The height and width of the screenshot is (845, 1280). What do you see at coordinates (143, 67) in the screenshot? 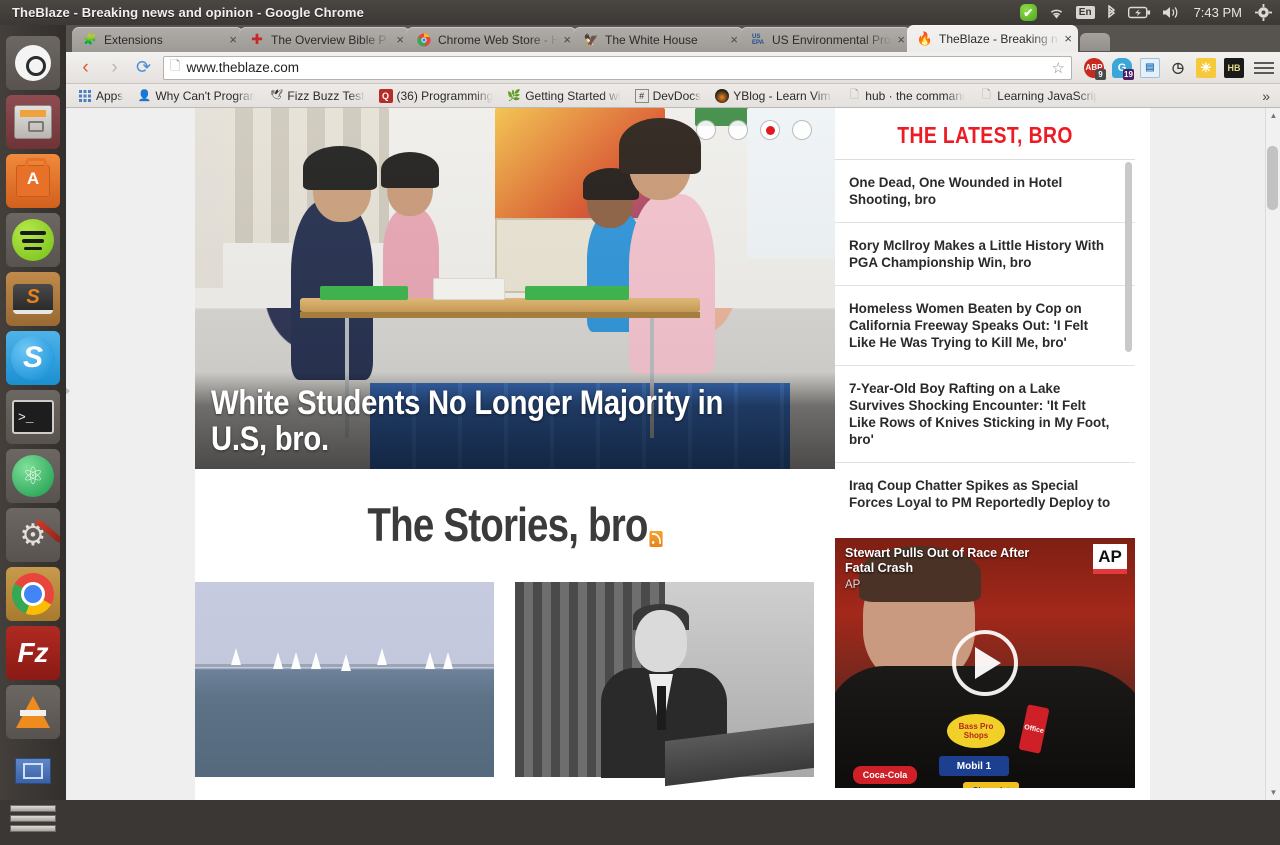
I see `reload-button: ⟳` at bounding box center [143, 67].